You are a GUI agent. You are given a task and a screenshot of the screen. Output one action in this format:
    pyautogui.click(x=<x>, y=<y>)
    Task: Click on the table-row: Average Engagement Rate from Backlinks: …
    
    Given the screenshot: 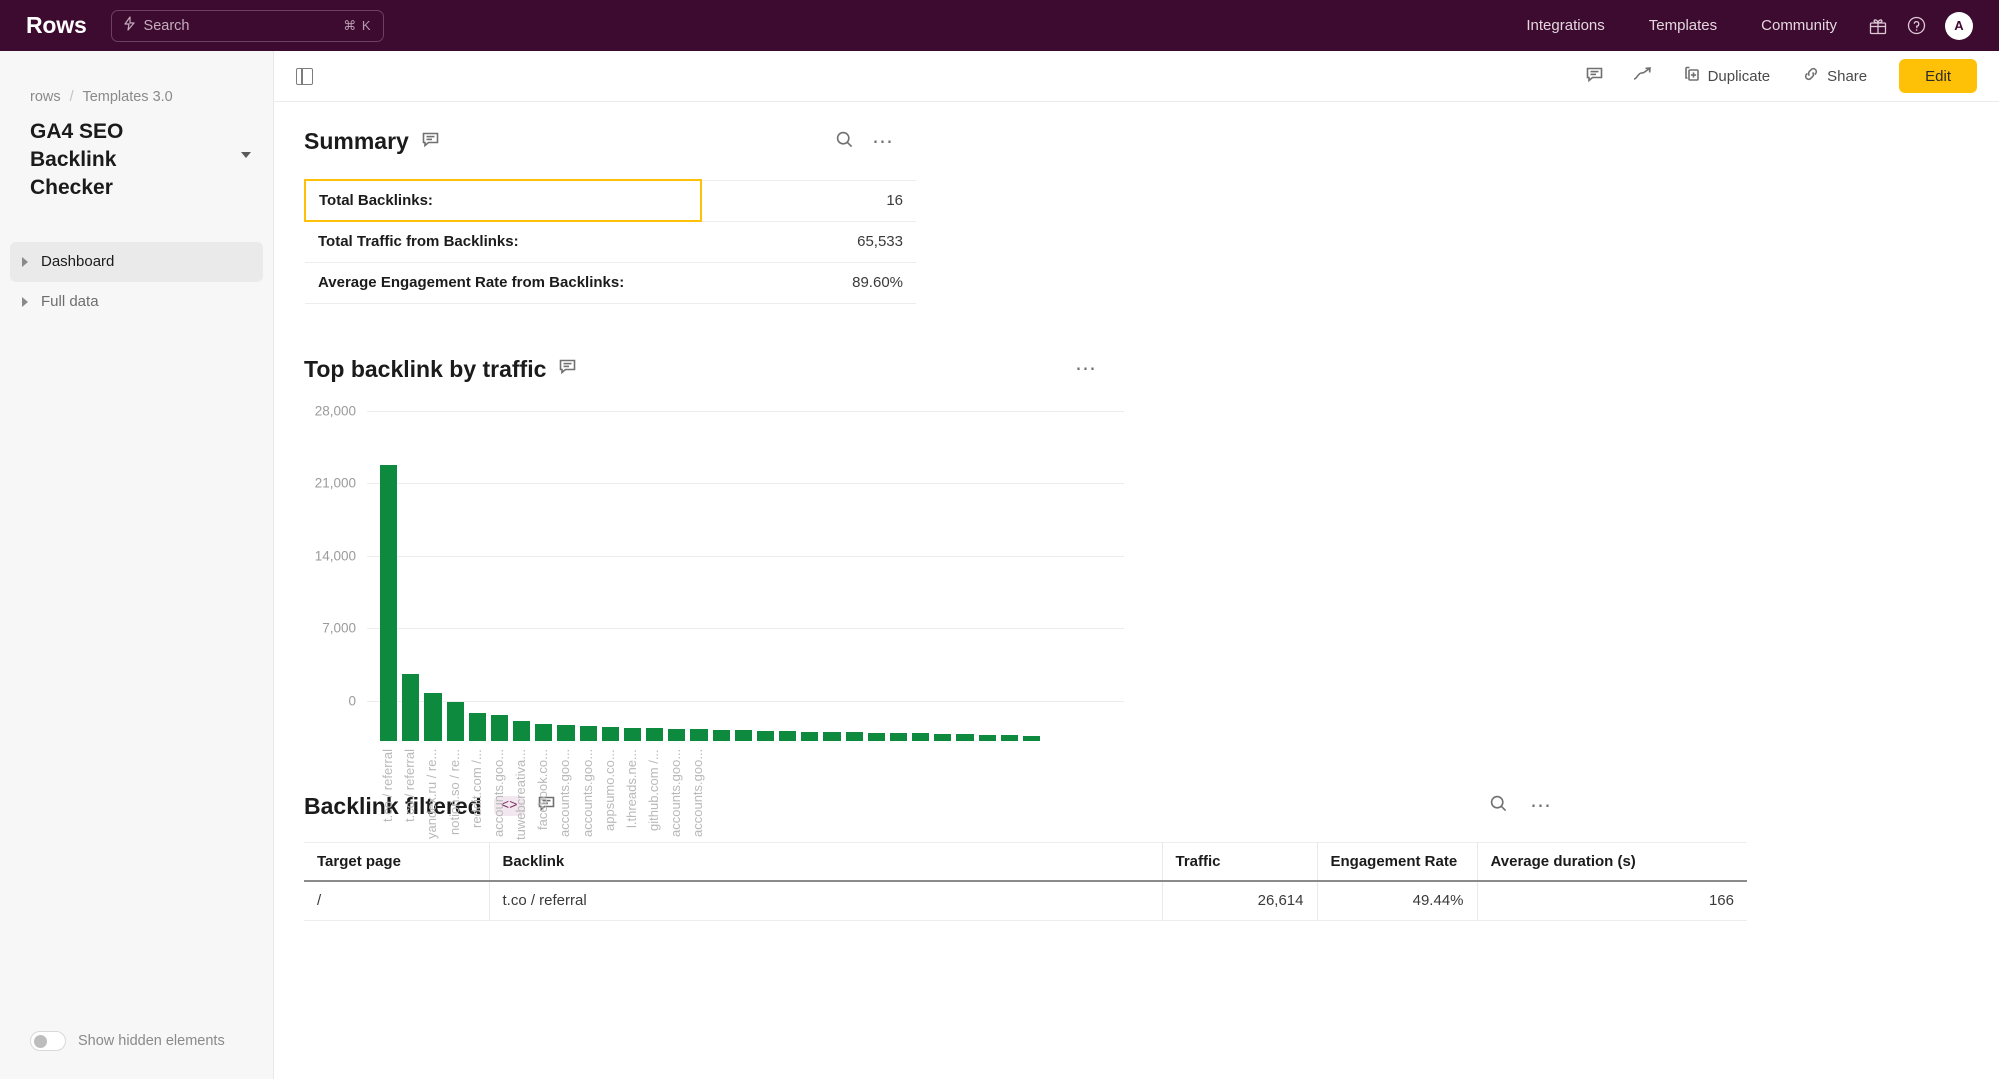 What is the action you would take?
    pyautogui.click(x=610, y=283)
    